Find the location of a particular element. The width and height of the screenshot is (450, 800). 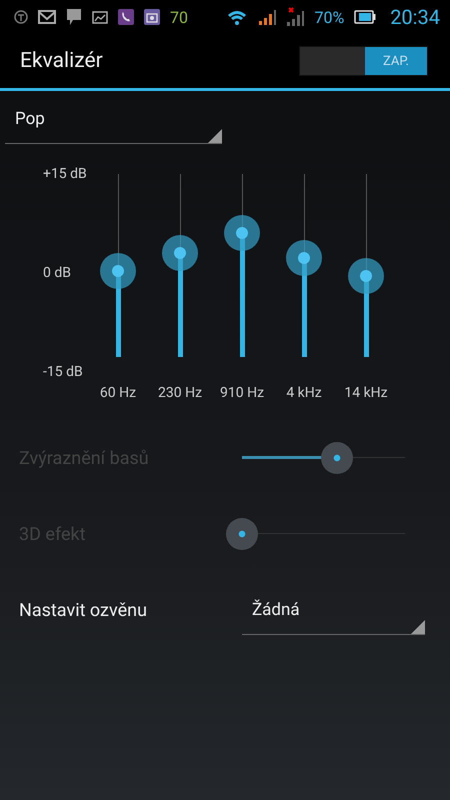

reverb-label: Nastavit ozvěnu is located at coordinates (83, 610).